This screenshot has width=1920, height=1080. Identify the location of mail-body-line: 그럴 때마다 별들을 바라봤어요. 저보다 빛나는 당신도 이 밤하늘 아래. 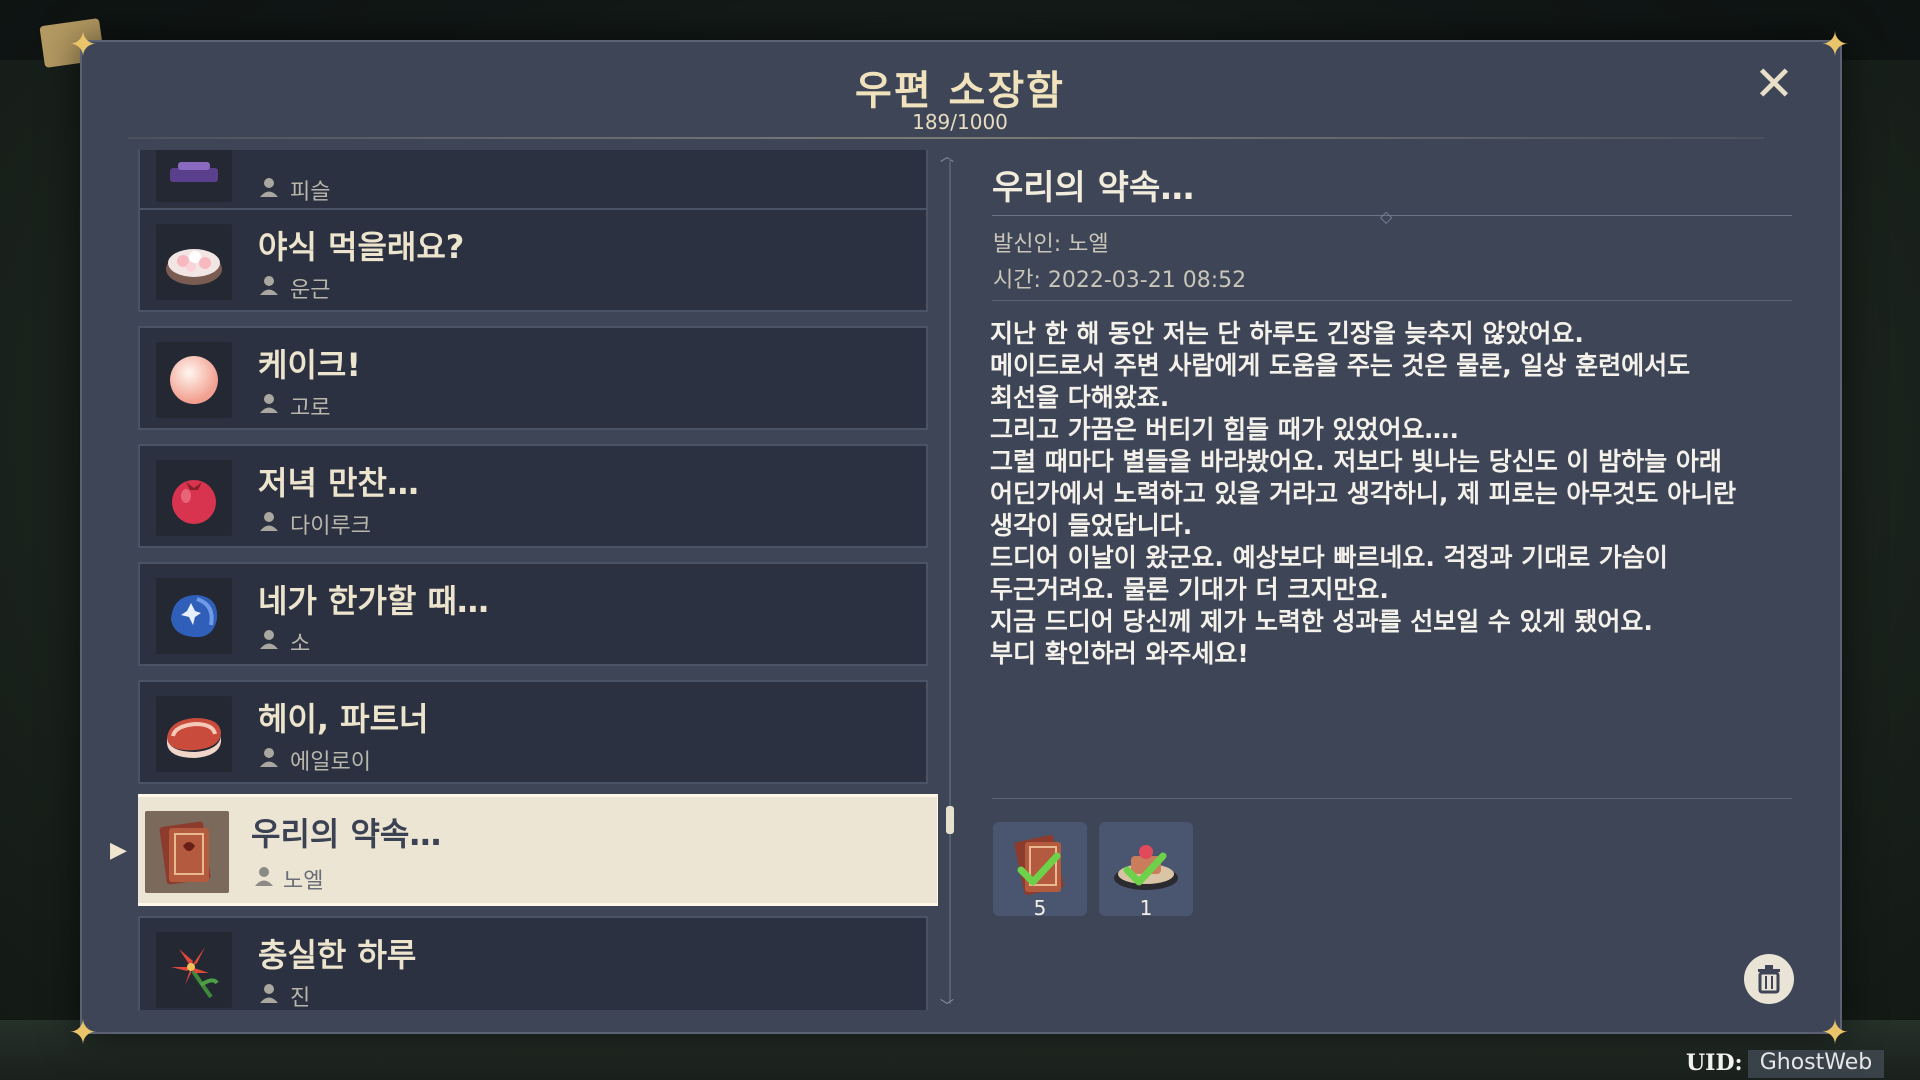
(1356, 461).